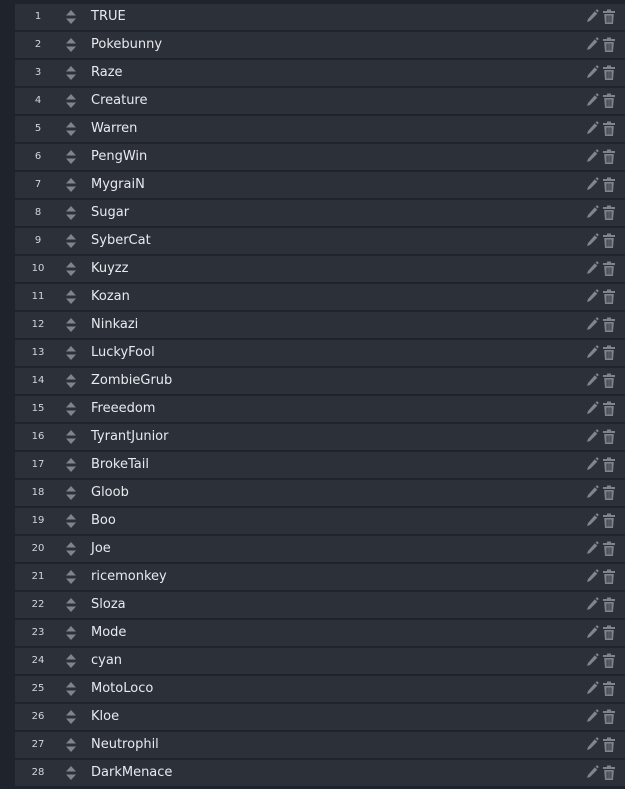 This screenshot has width=625, height=789. Describe the element at coordinates (320, 269) in the screenshot. I see `list-item: 10 Kuyzz` at that location.